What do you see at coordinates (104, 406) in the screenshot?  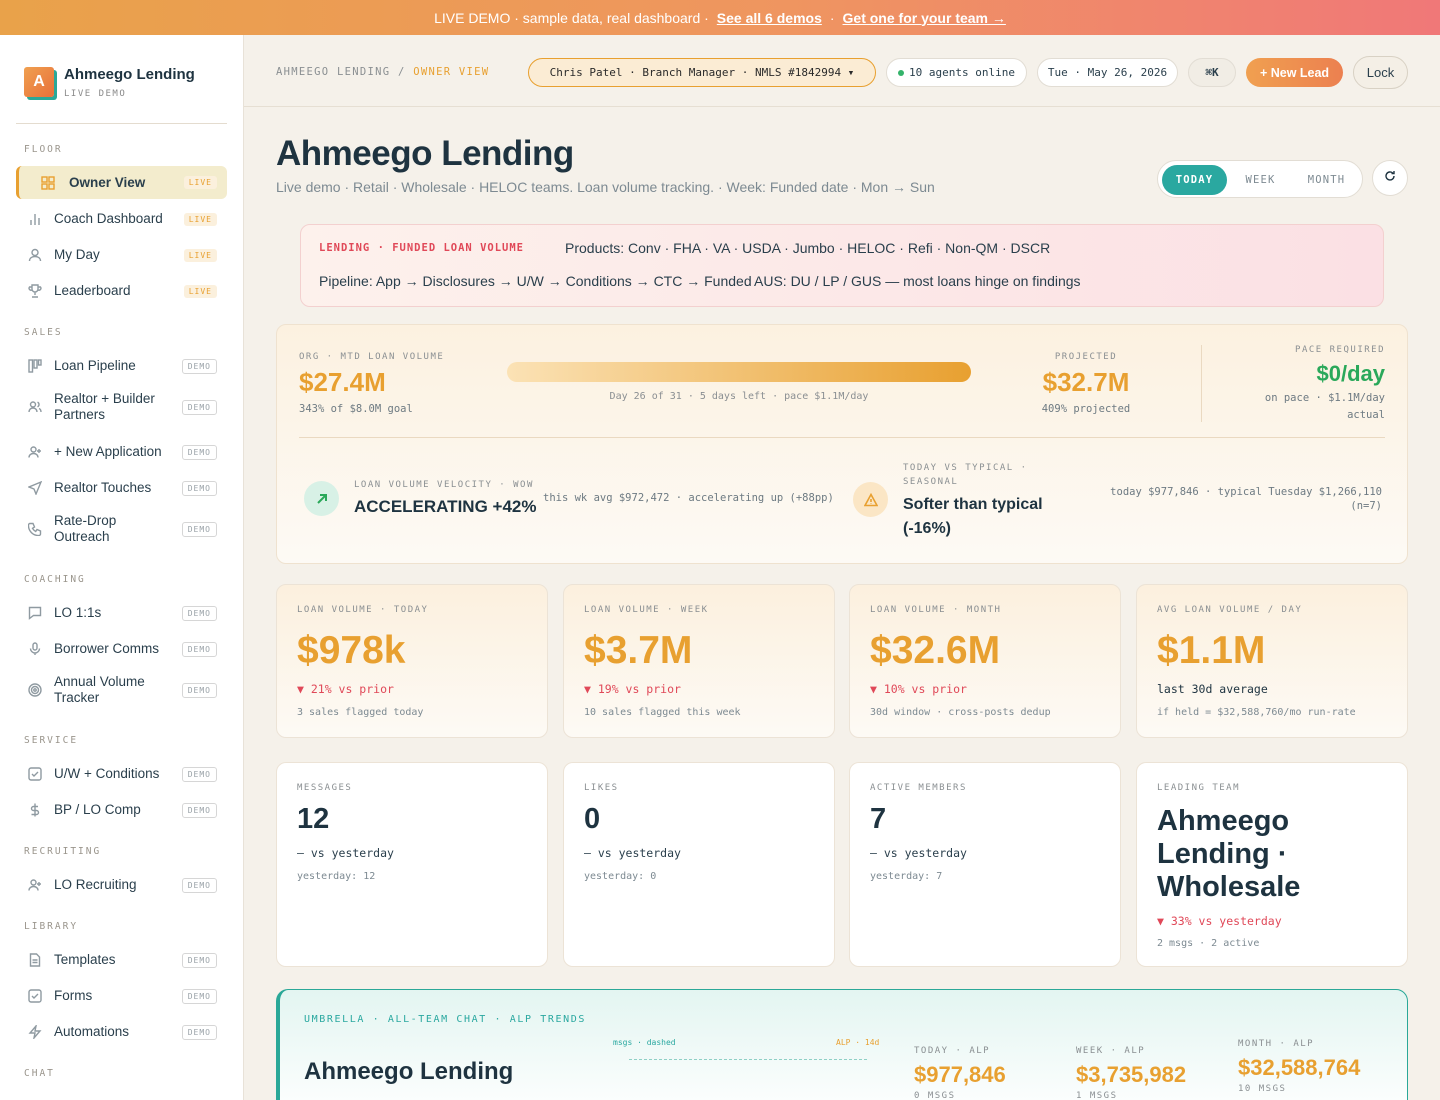 I see `sidebar-item-label: Realtor + Builder Partners` at bounding box center [104, 406].